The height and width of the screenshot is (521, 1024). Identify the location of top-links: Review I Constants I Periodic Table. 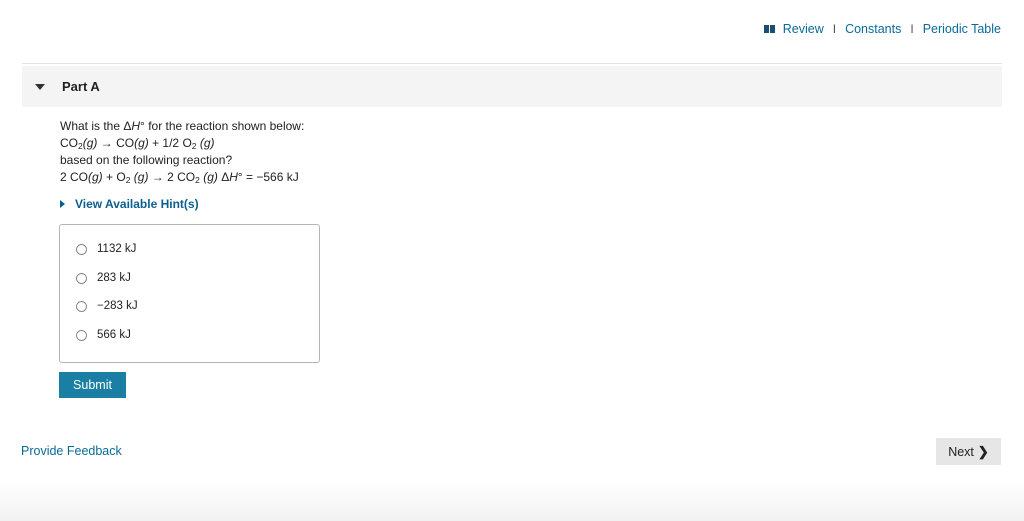
(882, 29).